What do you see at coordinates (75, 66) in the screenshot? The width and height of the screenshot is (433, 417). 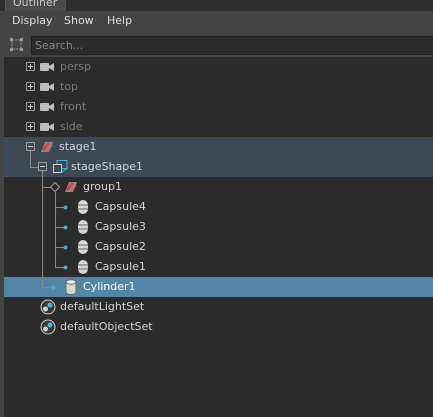 I see `tree-item-label: persp` at bounding box center [75, 66].